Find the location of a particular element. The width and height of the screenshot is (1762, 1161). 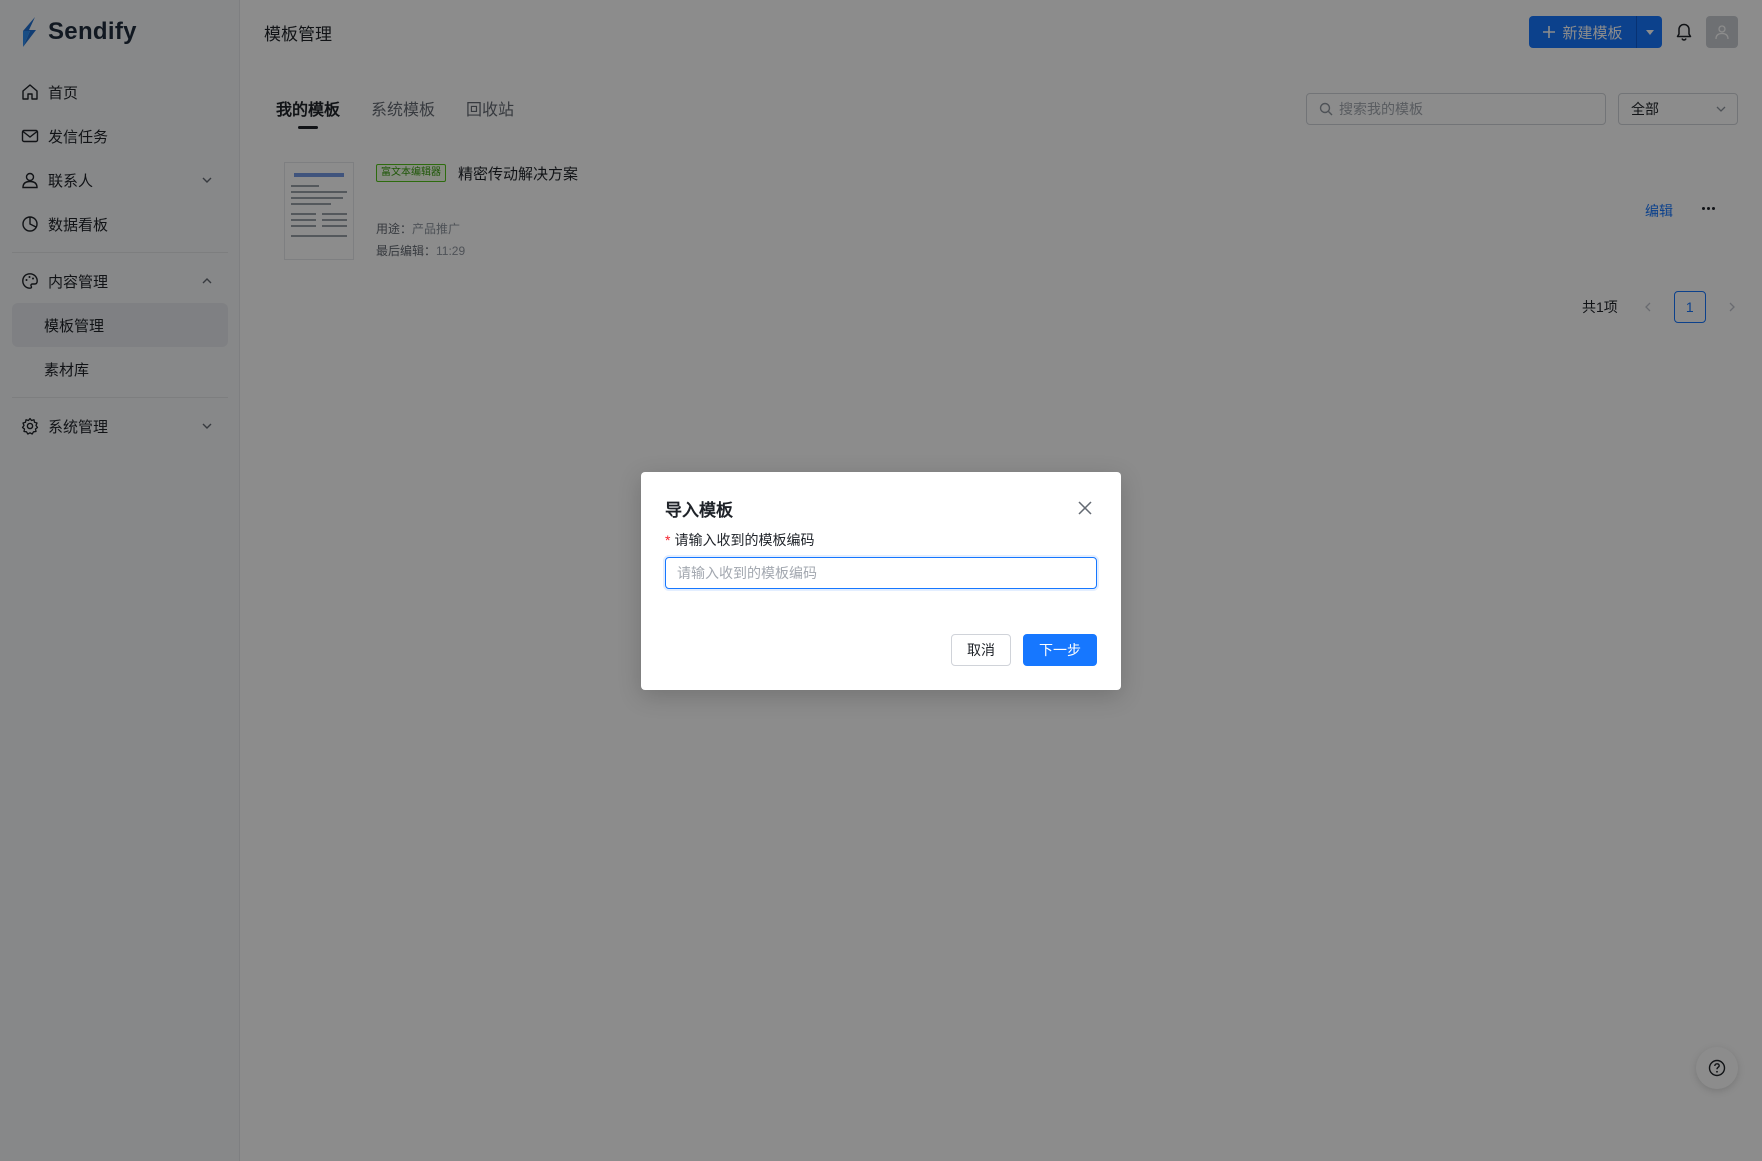

template-code-label: * 请输入收到的模板编码 is located at coordinates (739, 540).